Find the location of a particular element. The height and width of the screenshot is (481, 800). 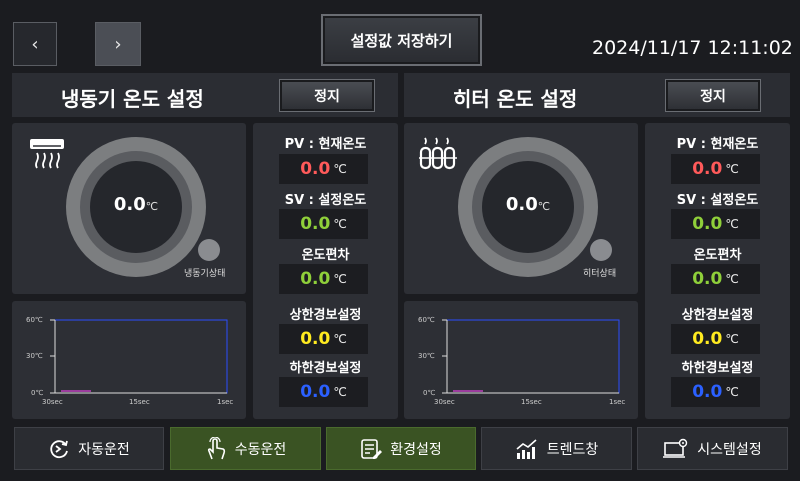

heater-high-alarm-label: 상한경보설정 is located at coordinates (717, 315).